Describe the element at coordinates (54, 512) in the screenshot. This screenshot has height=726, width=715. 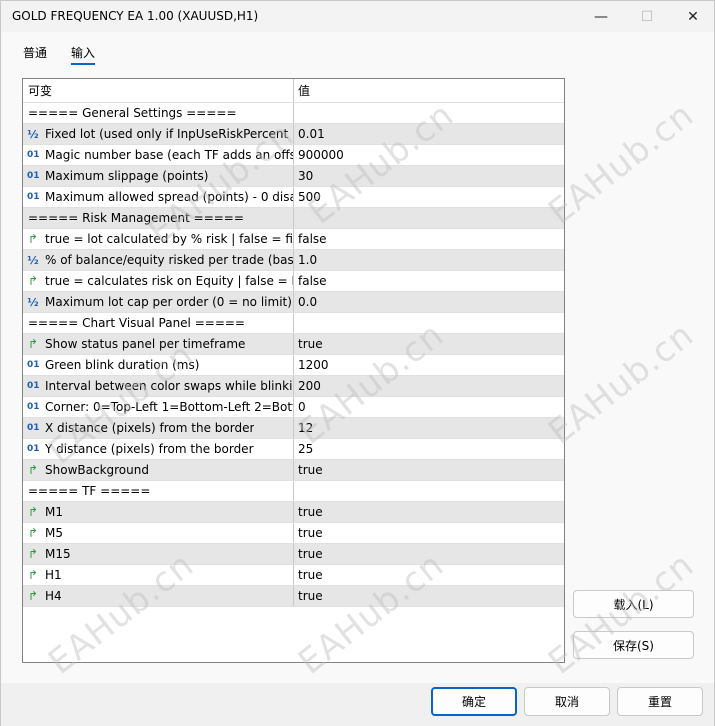
I see `input-name: M1` at that location.